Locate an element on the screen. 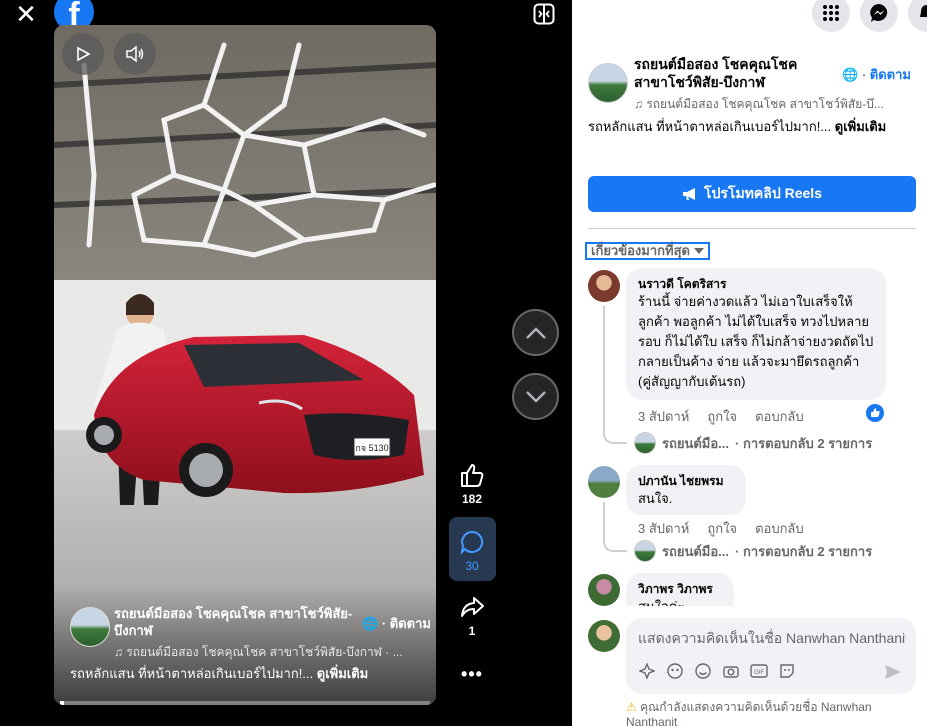  send-icon is located at coordinates (893, 674).